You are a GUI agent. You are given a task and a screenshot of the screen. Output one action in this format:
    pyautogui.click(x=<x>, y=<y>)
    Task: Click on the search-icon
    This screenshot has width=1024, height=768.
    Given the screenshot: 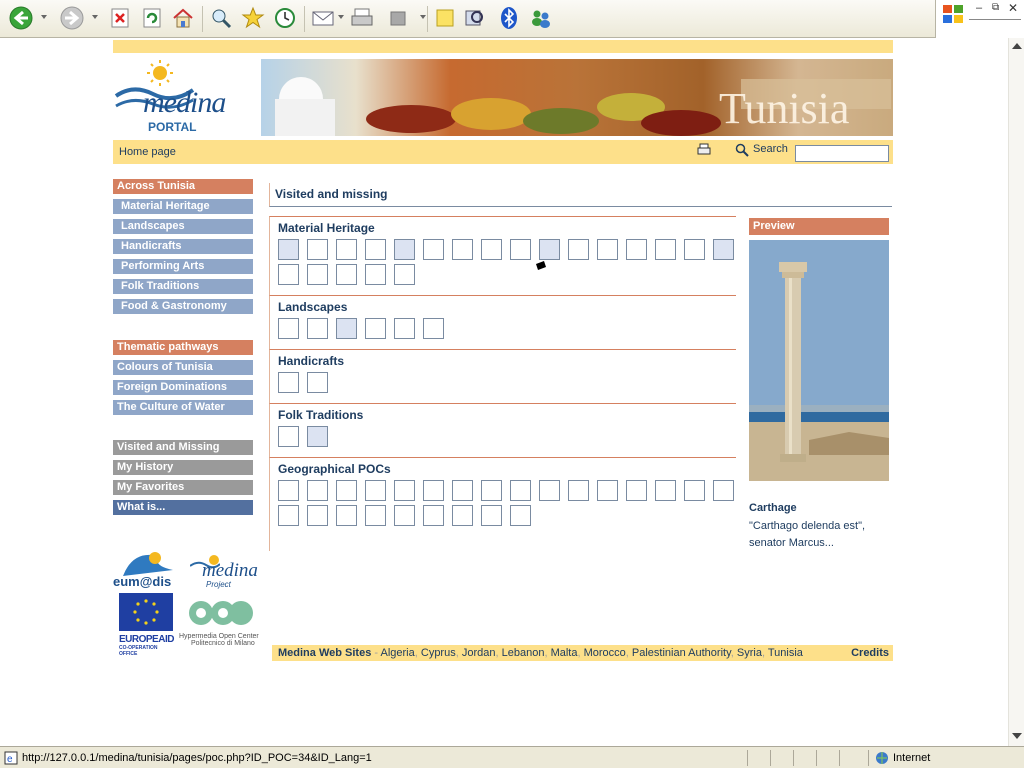 What is the action you would take?
    pyautogui.click(x=221, y=18)
    